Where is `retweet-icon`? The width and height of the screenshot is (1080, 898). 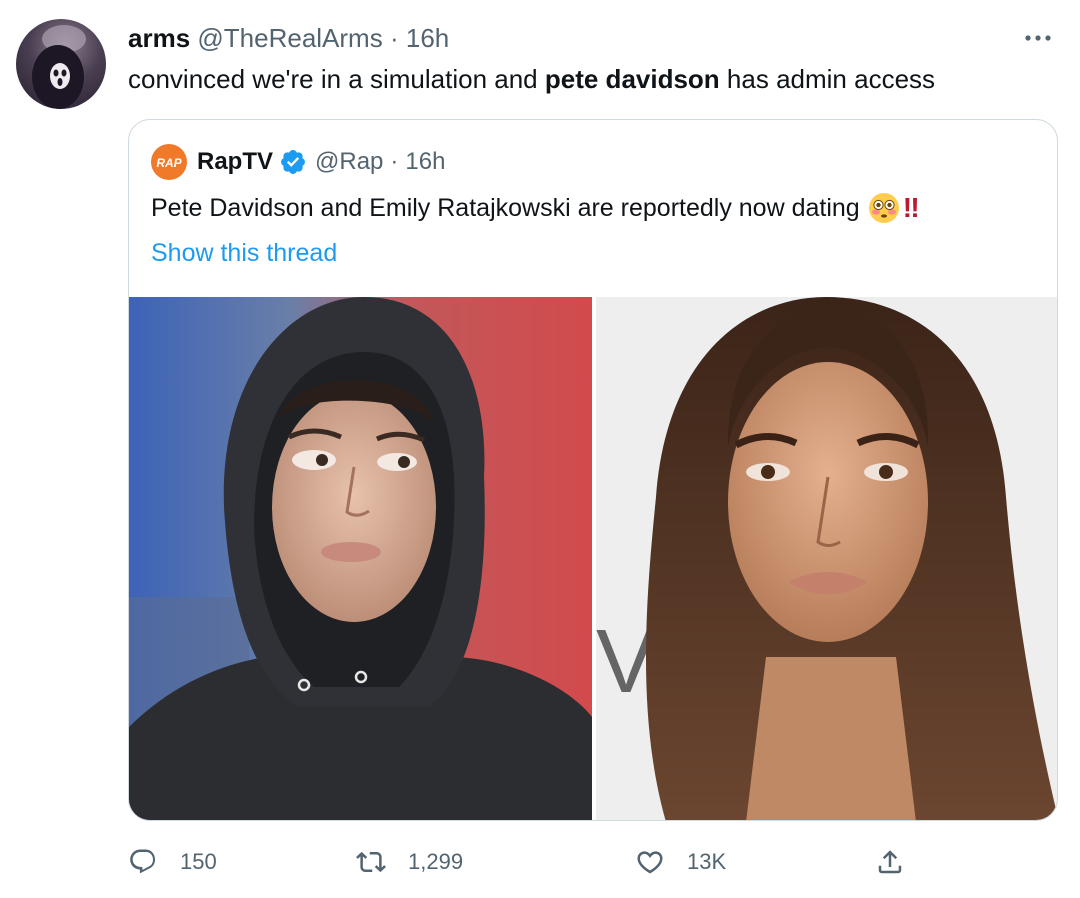 retweet-icon is located at coordinates (371, 862).